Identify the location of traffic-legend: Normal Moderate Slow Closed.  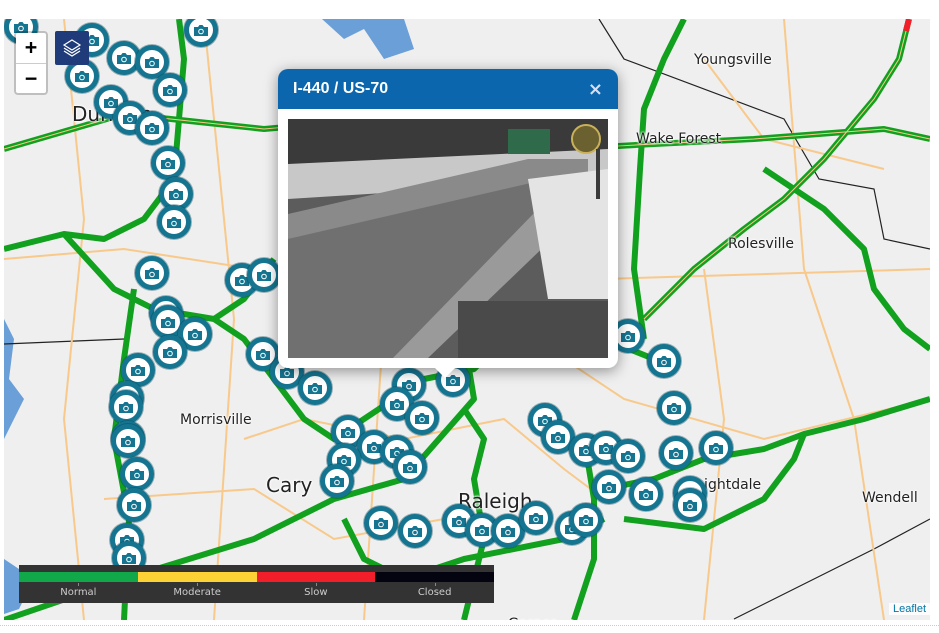
(256, 584).